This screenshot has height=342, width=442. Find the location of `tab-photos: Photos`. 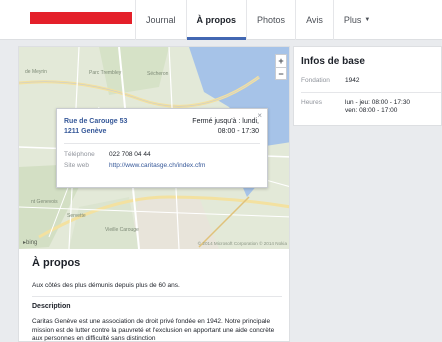

tab-photos: Photos is located at coordinates (270, 20).